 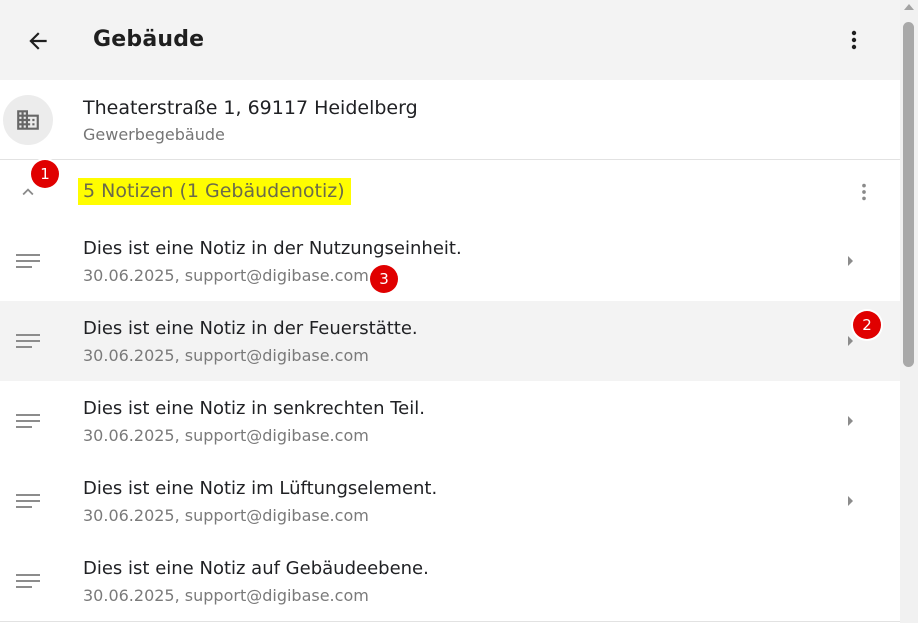 I want to click on page-title: Gebäude, so click(x=149, y=39).